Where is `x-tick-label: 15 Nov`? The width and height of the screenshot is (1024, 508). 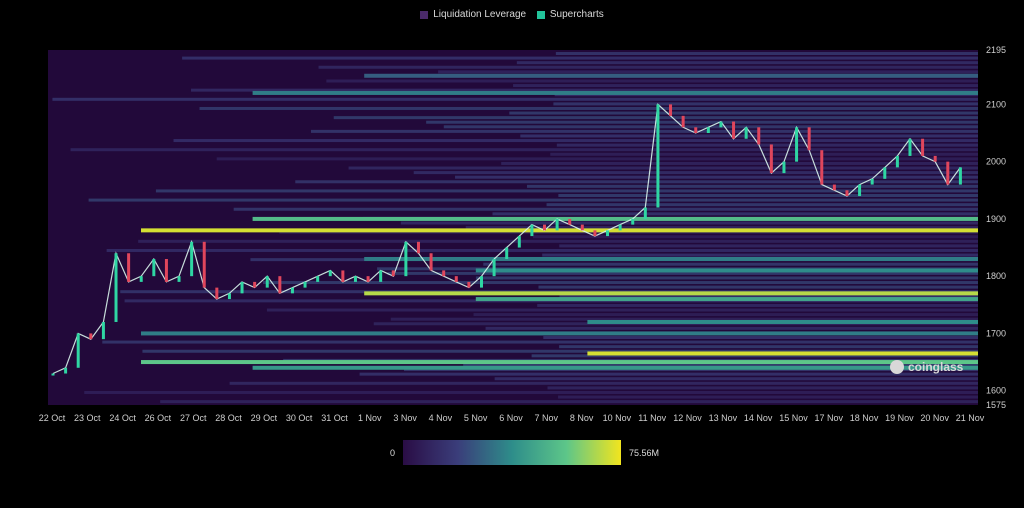
x-tick-label: 15 Nov is located at coordinates (793, 418).